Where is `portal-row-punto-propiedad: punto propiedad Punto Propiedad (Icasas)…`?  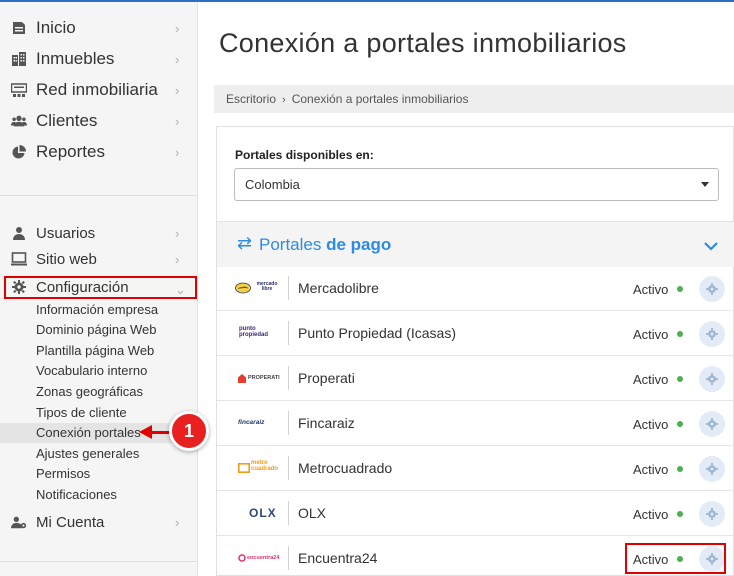 portal-row-punto-propiedad: punto propiedad Punto Propiedad (Icasas)… is located at coordinates (475, 333).